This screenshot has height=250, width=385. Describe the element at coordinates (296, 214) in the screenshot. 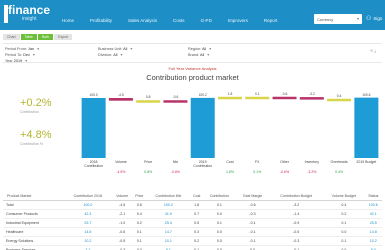

I see `table-cell: -1.4` at that location.